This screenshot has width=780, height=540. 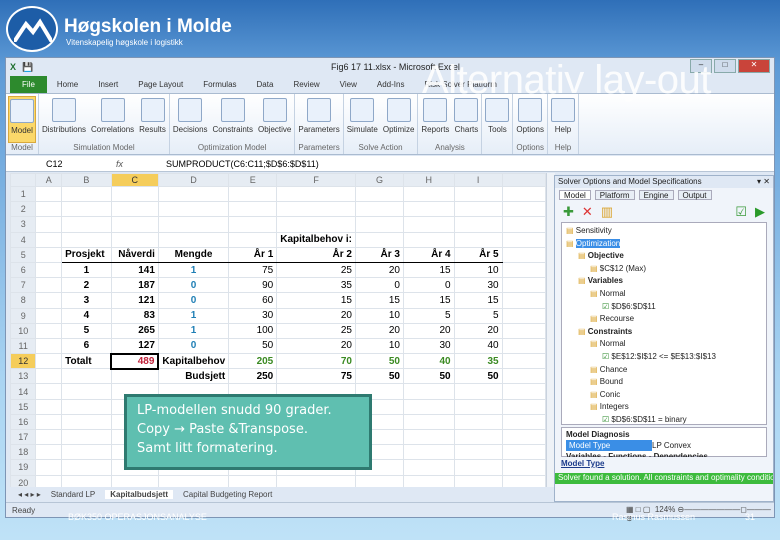 I want to click on solver-tab-model: Model, so click(x=575, y=195).